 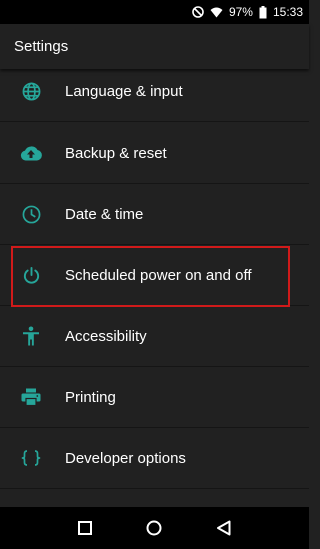 I want to click on settings-item-language: Language & input, so click(x=154, y=95).